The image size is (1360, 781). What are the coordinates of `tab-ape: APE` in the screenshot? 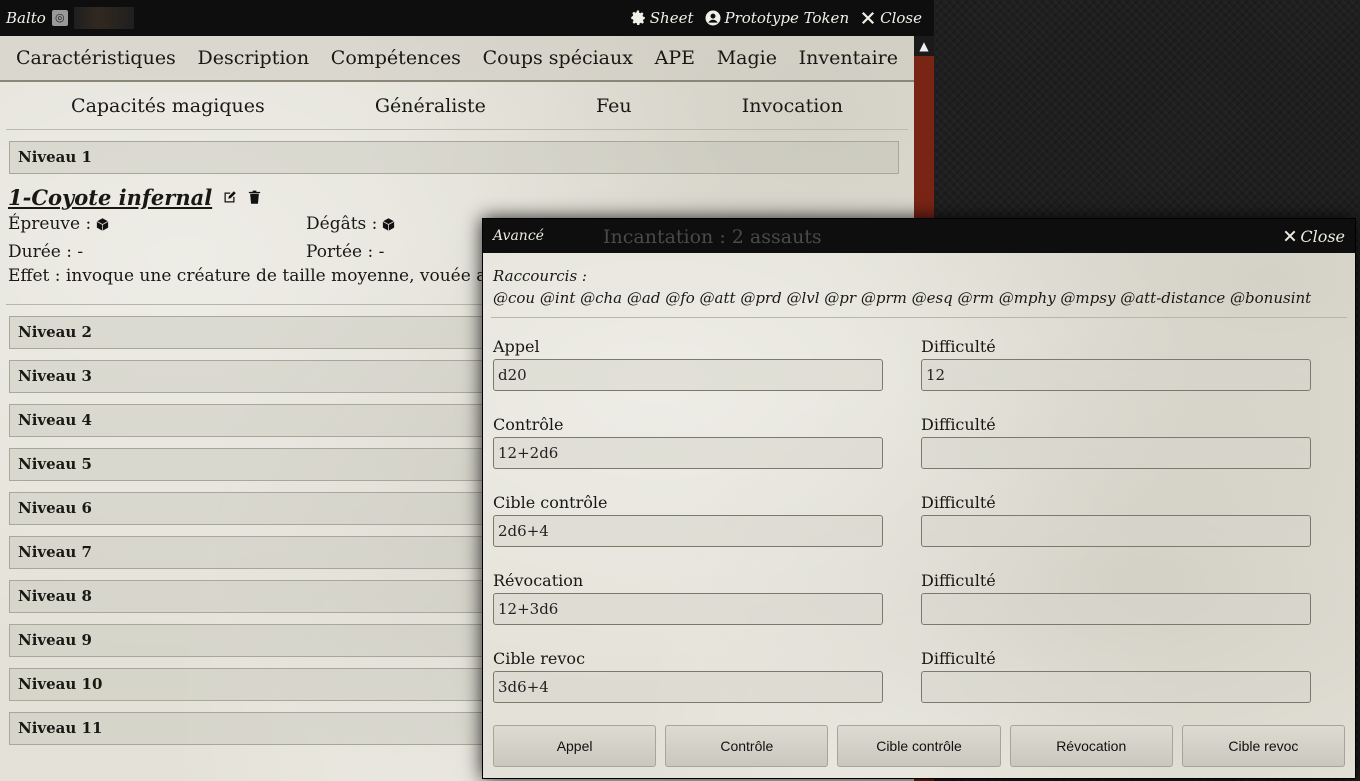 It's located at (675, 58).